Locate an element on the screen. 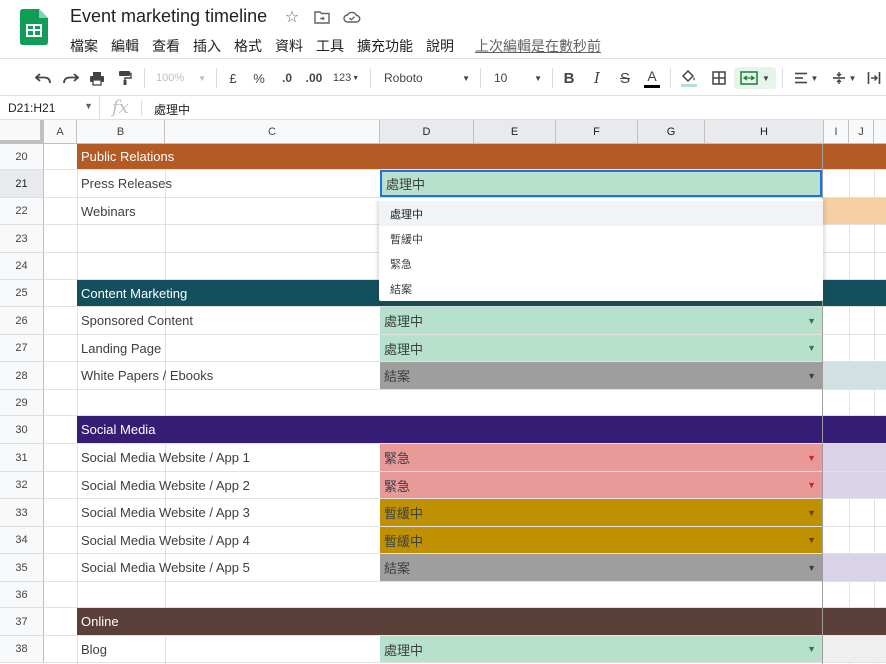 The image size is (886, 664). menu-tools: 工具 is located at coordinates (330, 46).